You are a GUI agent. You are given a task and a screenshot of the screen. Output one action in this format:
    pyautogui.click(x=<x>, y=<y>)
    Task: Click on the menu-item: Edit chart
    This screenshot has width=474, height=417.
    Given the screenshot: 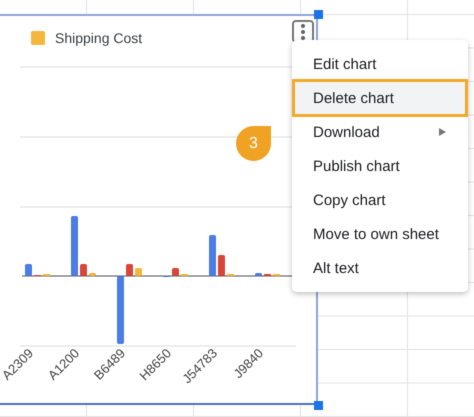 What is the action you would take?
    pyautogui.click(x=380, y=64)
    